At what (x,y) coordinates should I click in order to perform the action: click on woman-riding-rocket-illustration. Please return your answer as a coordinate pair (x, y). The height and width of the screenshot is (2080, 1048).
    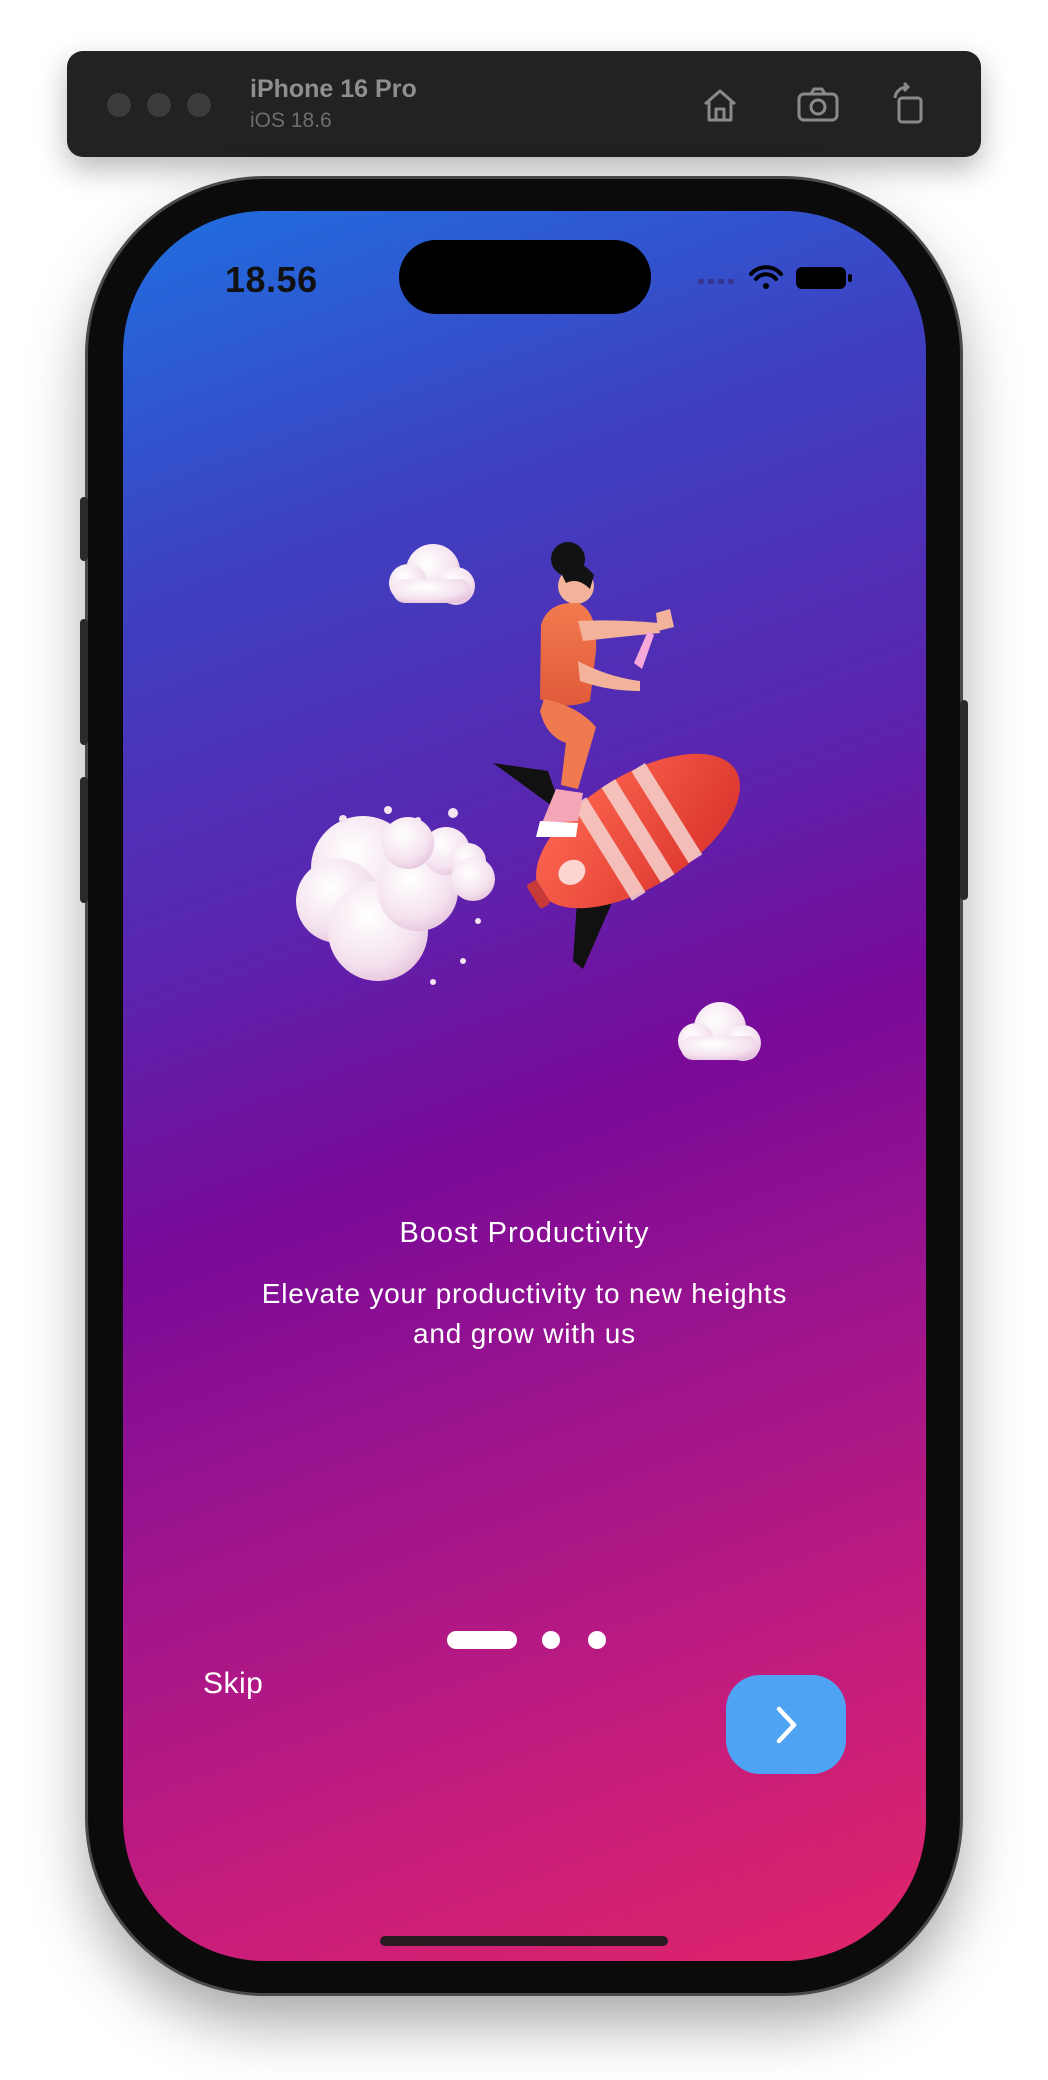
    Looking at the image, I should click on (528, 801).